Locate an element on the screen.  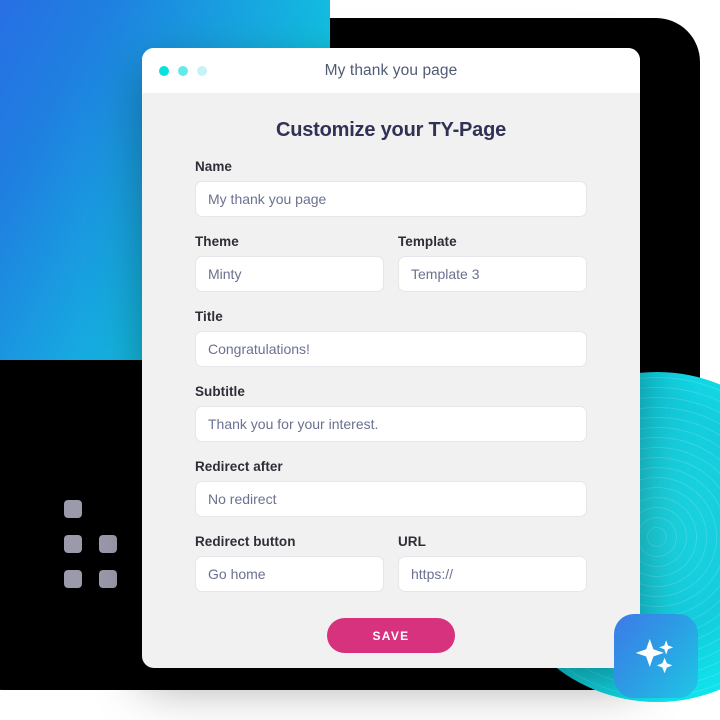
field-redirect-button: Redirect button Go home is located at coordinates (289, 563).